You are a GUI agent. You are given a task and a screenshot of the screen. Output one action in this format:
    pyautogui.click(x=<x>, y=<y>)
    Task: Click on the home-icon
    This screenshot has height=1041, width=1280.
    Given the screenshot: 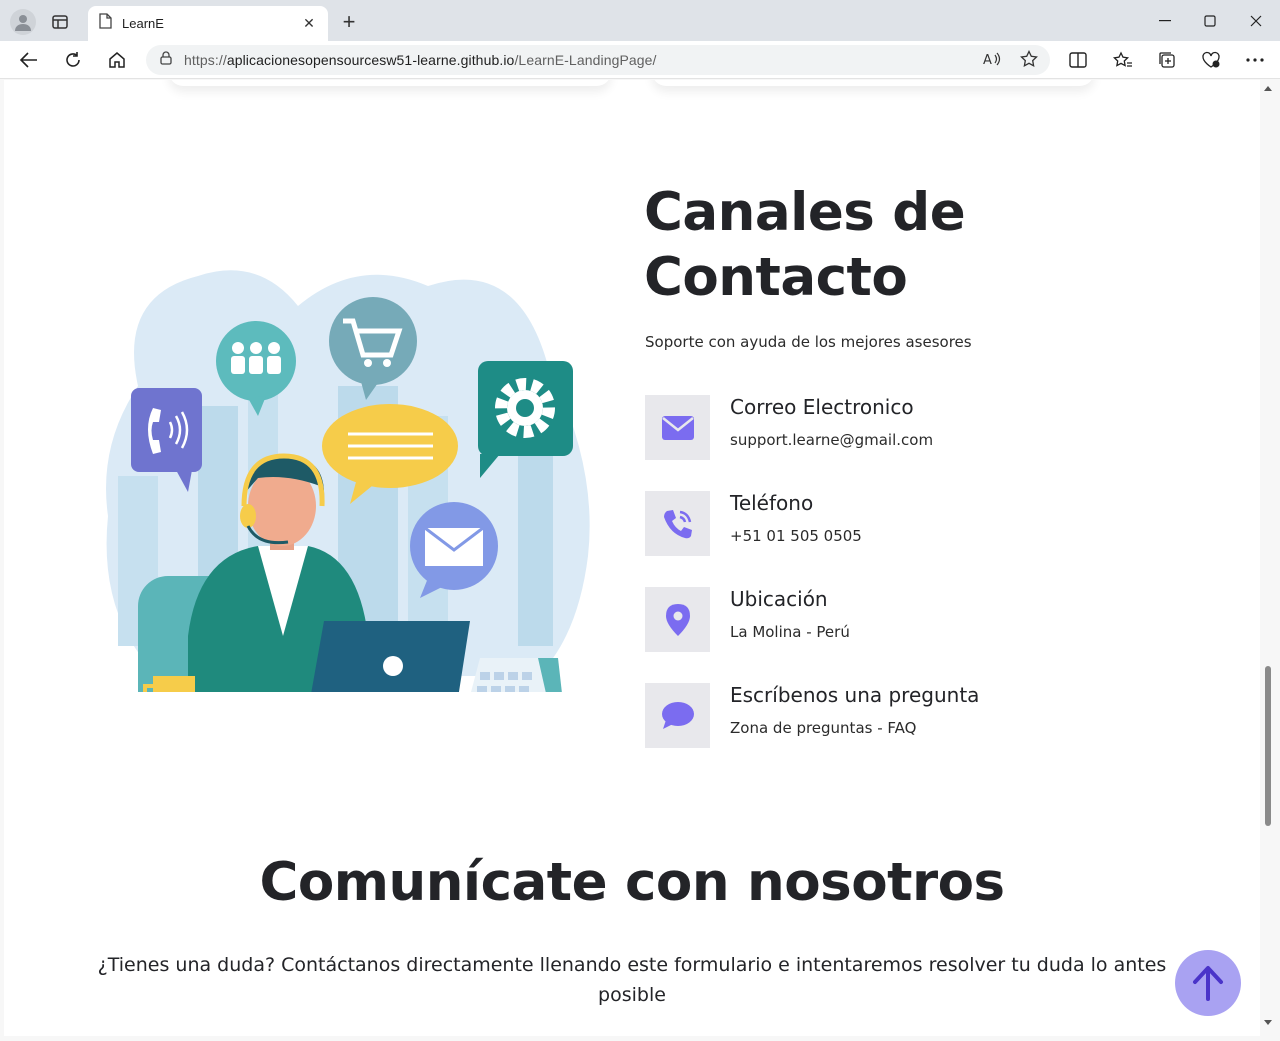 What is the action you would take?
    pyautogui.click(x=117, y=60)
    